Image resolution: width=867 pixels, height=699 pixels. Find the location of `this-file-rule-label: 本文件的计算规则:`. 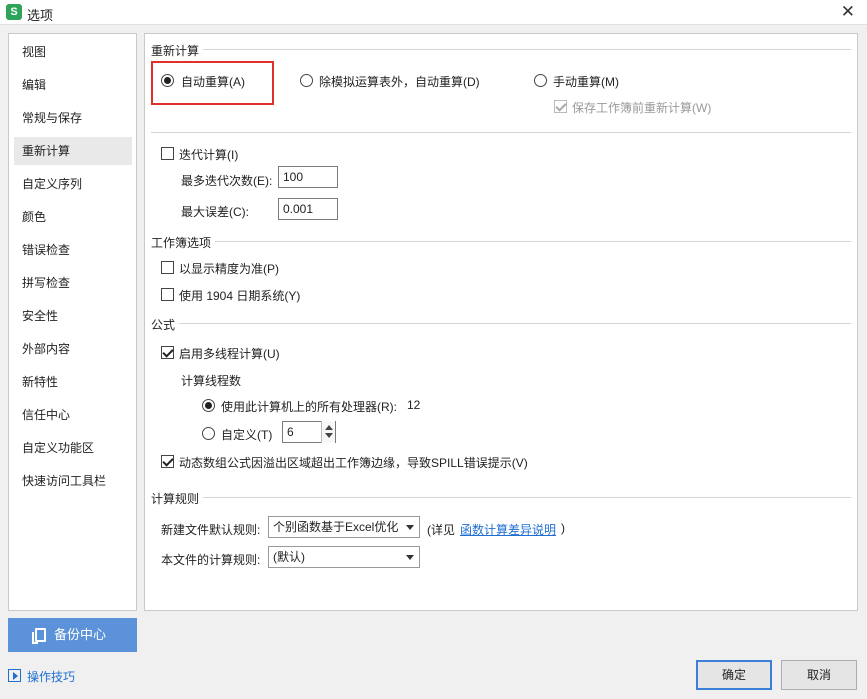

this-file-rule-label: 本文件的计算规则: is located at coordinates (211, 560).